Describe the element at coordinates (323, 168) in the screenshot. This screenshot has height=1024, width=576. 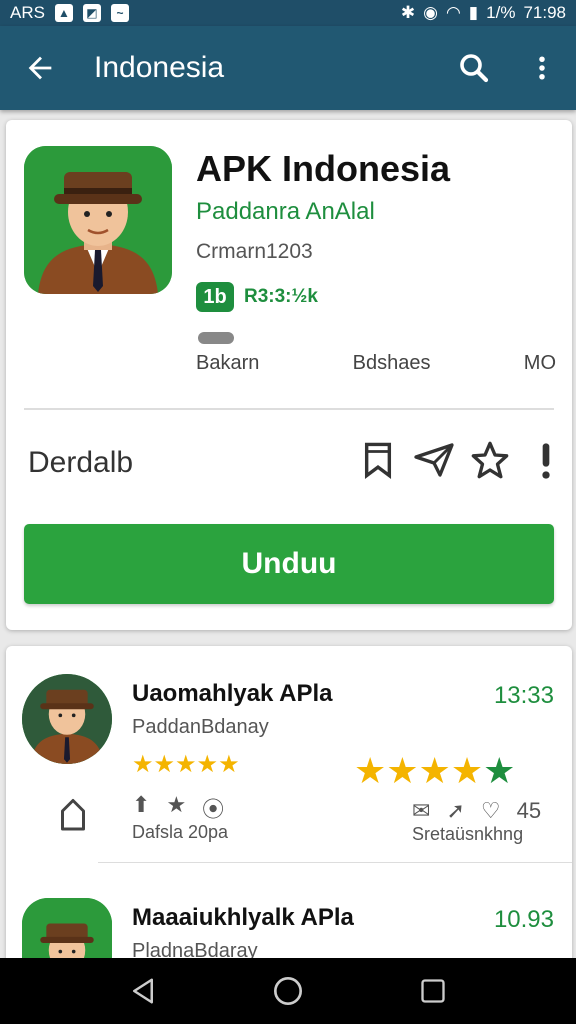
I see `app-title: APK Indonesia` at that location.